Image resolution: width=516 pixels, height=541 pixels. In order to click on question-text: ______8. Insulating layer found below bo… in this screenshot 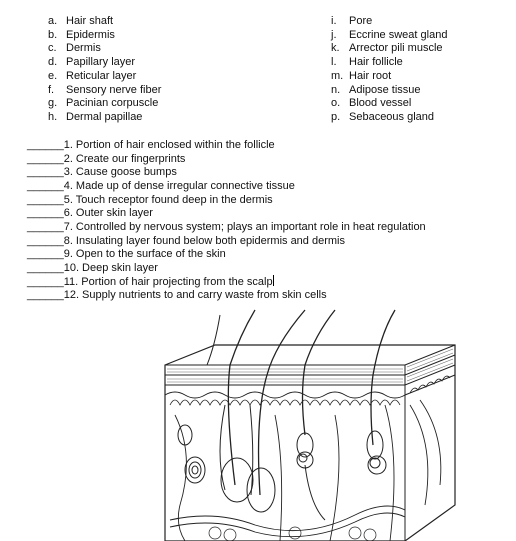, I will do `click(186, 240)`.